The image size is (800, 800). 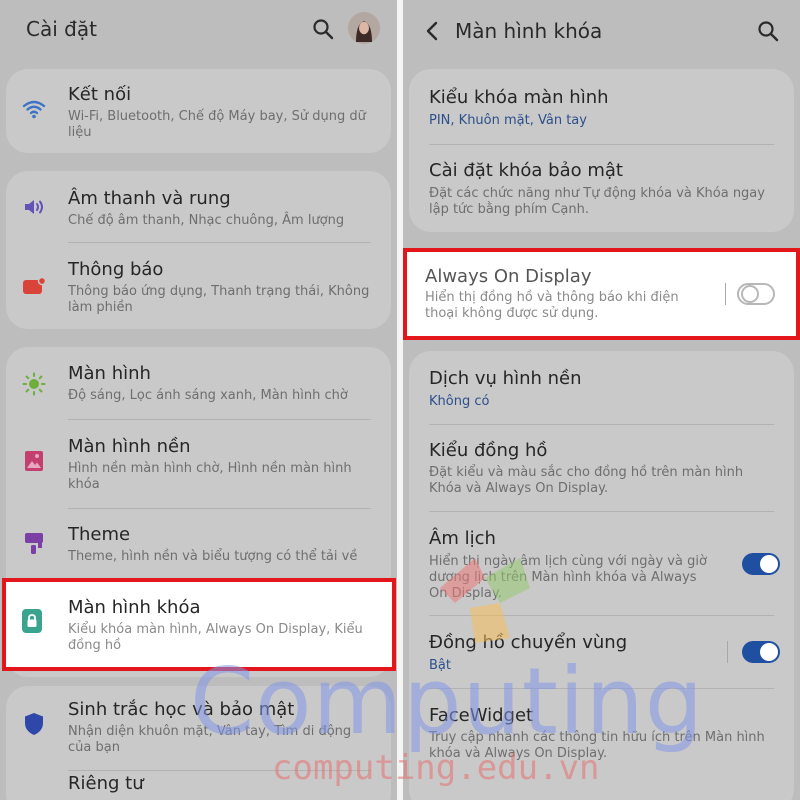 What do you see at coordinates (116, 269) in the screenshot?
I see `list-item-title: Thông báo` at bounding box center [116, 269].